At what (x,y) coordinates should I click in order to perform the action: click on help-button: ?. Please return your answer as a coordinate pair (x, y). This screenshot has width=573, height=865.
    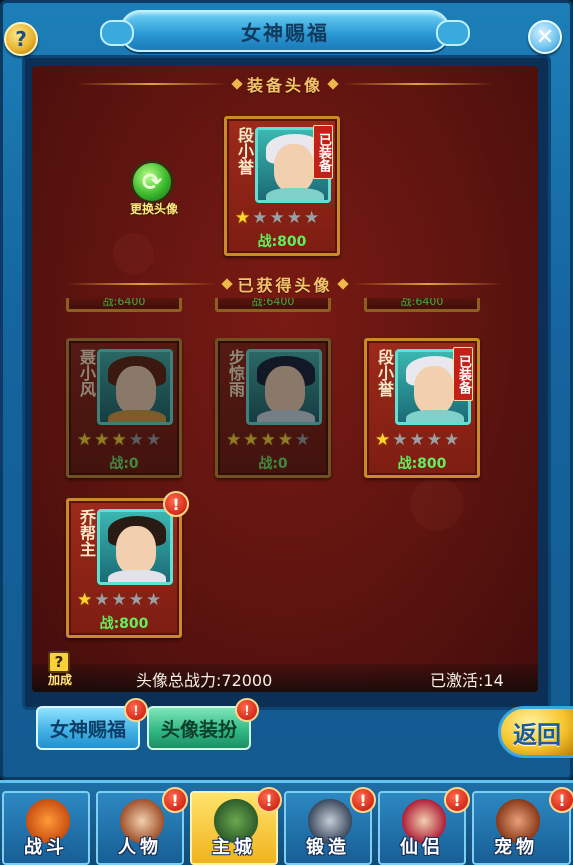
    Looking at the image, I should click on (21, 39).